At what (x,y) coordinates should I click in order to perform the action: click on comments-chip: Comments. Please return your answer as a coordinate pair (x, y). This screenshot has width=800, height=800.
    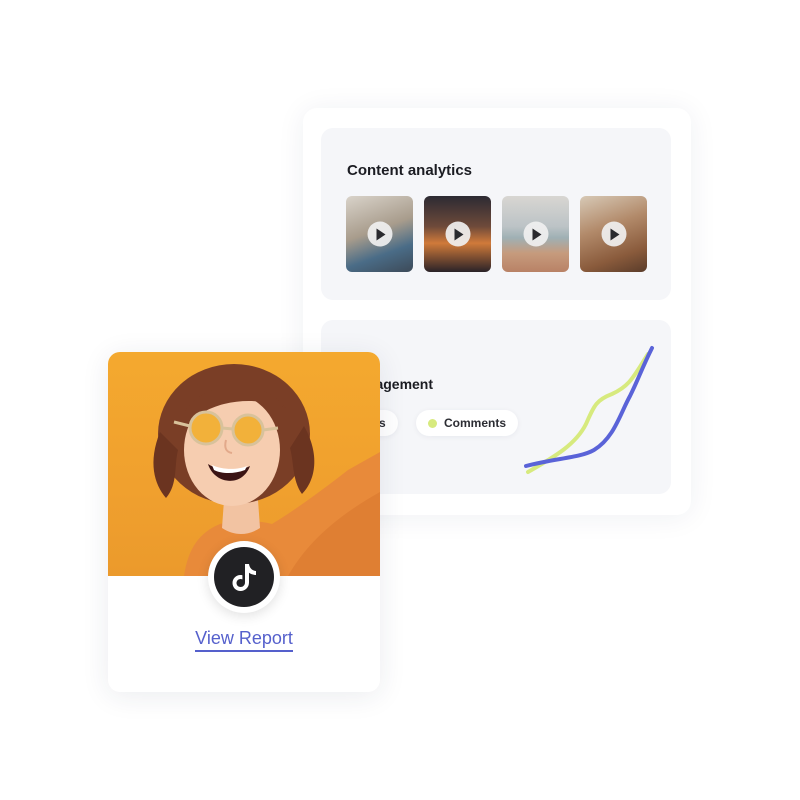
    Looking at the image, I should click on (467, 423).